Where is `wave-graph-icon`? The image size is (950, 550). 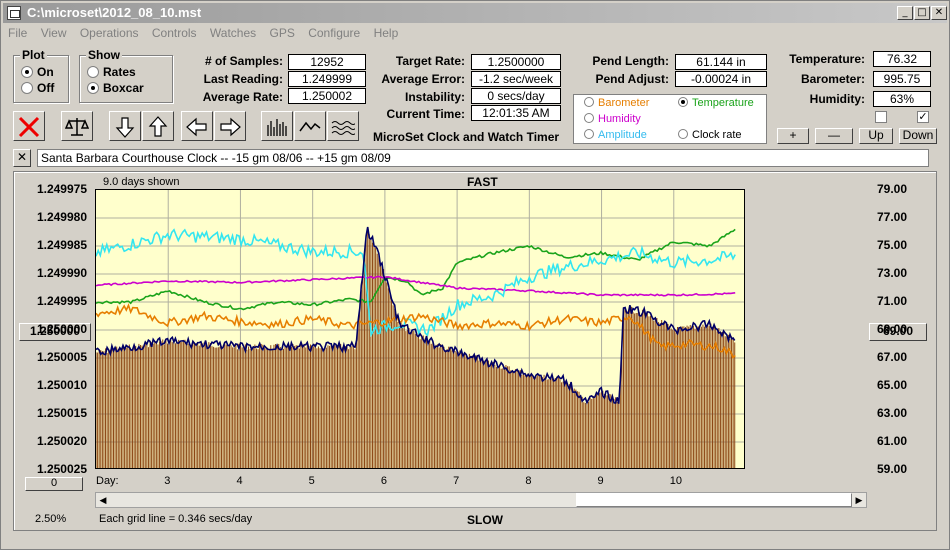
wave-graph-icon is located at coordinates (343, 128).